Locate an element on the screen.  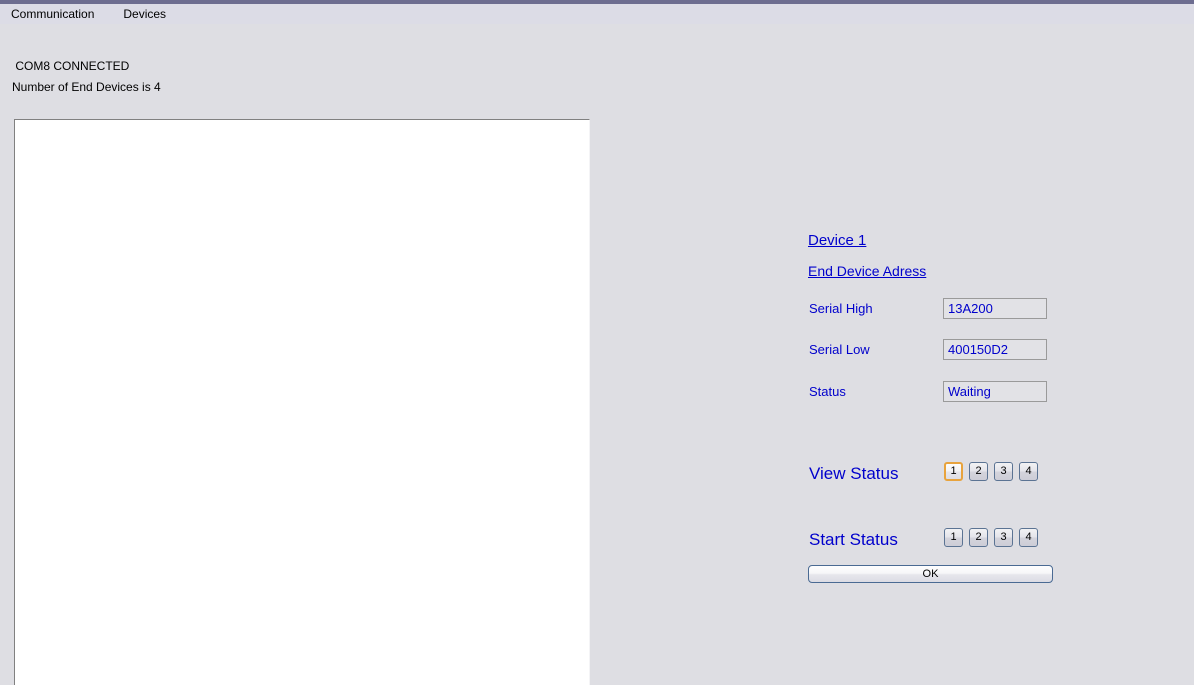
start-status-button-1: 1 is located at coordinates (953, 537).